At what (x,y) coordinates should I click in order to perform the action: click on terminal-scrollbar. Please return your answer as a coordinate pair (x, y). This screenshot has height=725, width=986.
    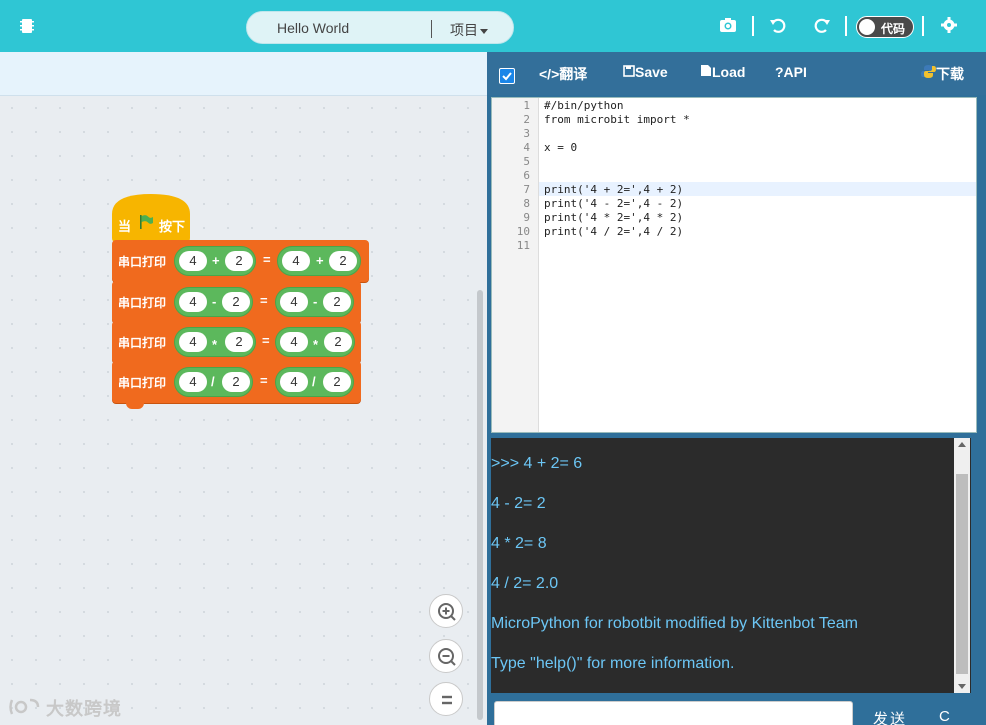
    Looking at the image, I should click on (962, 565).